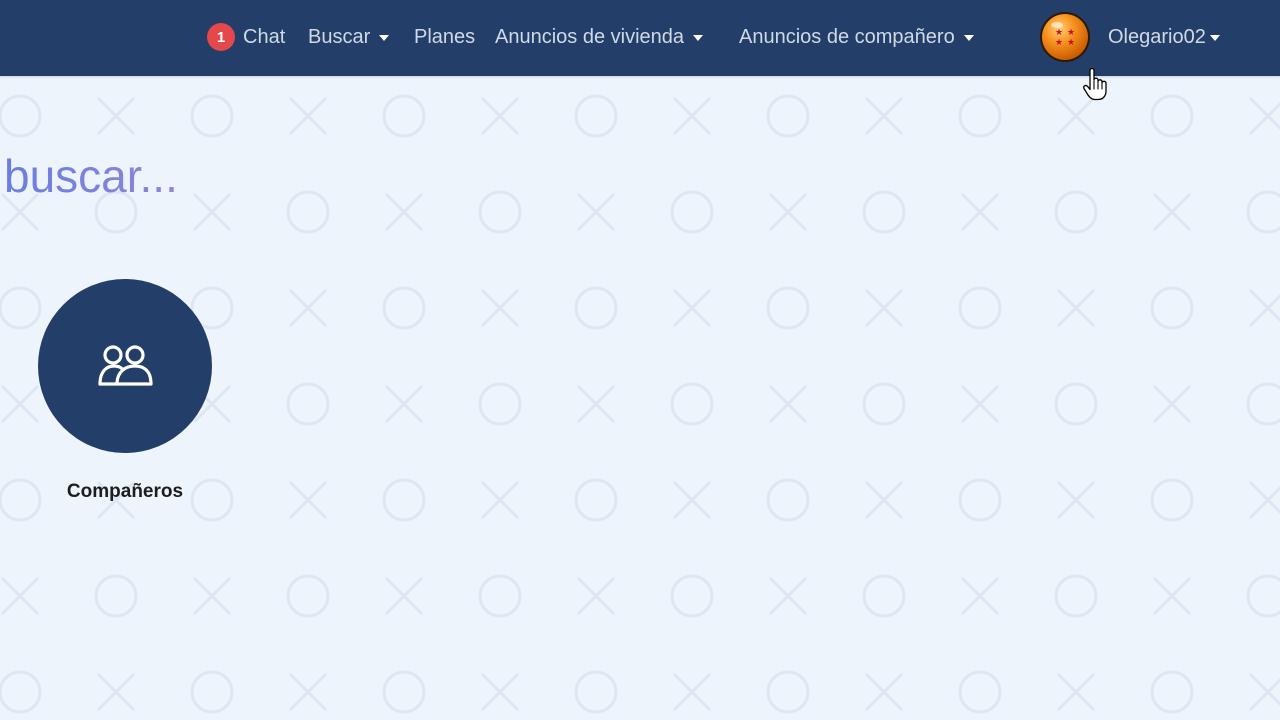 This screenshot has height=720, width=1280. Describe the element at coordinates (1157, 36) in the screenshot. I see `user-menu-username: Olegario02` at that location.